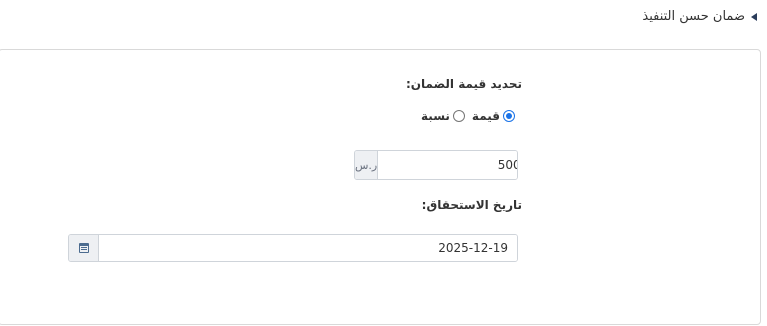 This screenshot has height=326, width=767. I want to click on radio-value, so click(509, 116).